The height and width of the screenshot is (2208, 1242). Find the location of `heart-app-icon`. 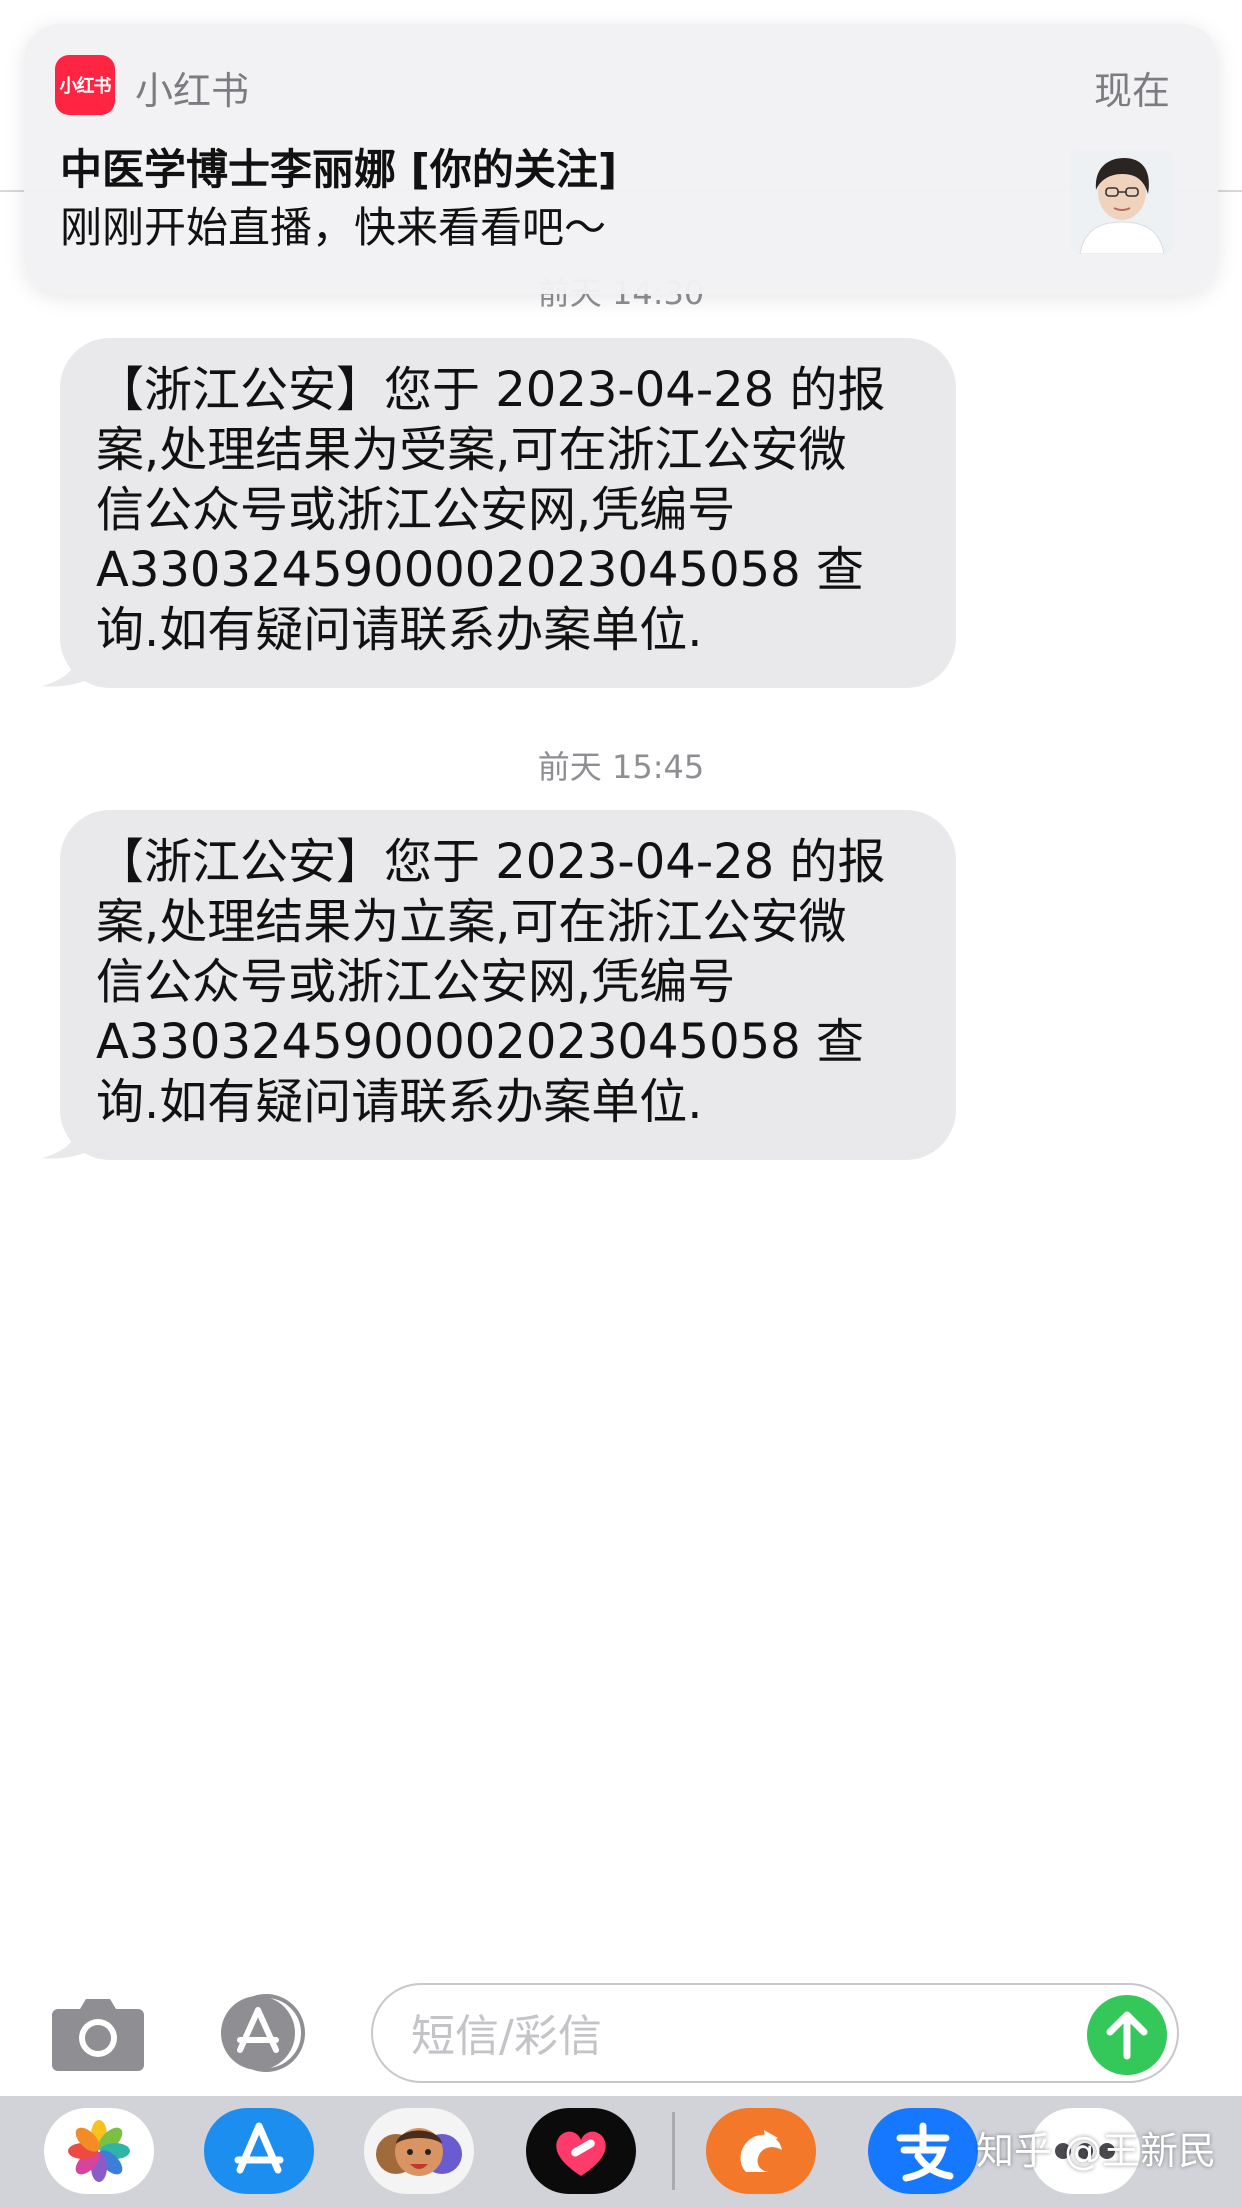

heart-app-icon is located at coordinates (581, 2151).